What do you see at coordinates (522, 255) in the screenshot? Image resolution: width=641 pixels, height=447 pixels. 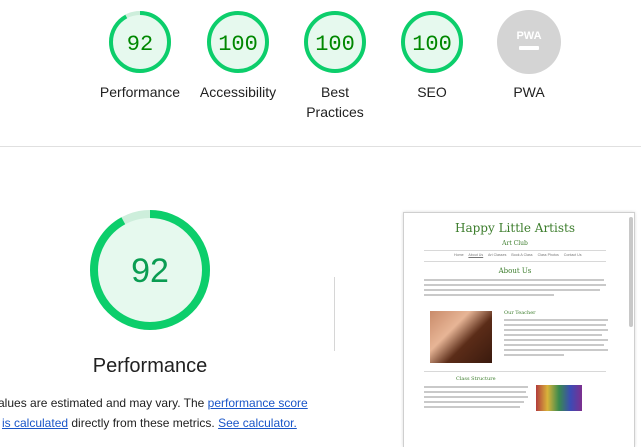 I see `thumb-nav-item: Book A Class` at bounding box center [522, 255].